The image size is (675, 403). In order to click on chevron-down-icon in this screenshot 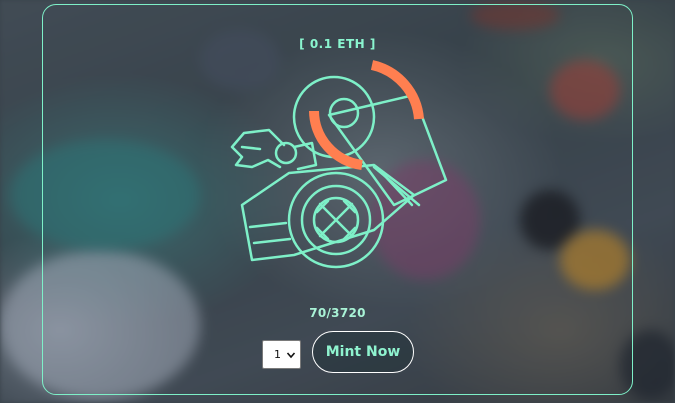, I will do `click(291, 355)`.